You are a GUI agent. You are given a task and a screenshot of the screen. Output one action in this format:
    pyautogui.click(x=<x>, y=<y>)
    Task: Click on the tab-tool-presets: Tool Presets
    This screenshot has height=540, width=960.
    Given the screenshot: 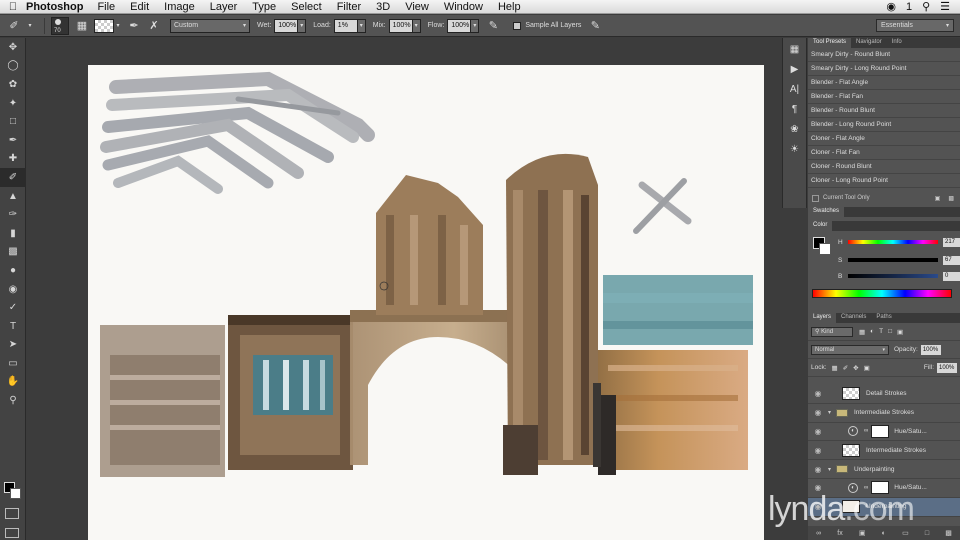 What is the action you would take?
    pyautogui.click(x=830, y=43)
    